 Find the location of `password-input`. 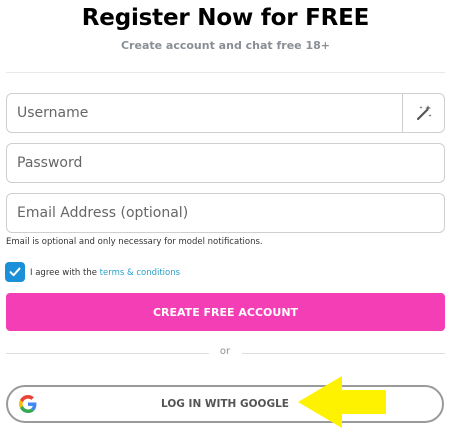

password-input is located at coordinates (225, 163).